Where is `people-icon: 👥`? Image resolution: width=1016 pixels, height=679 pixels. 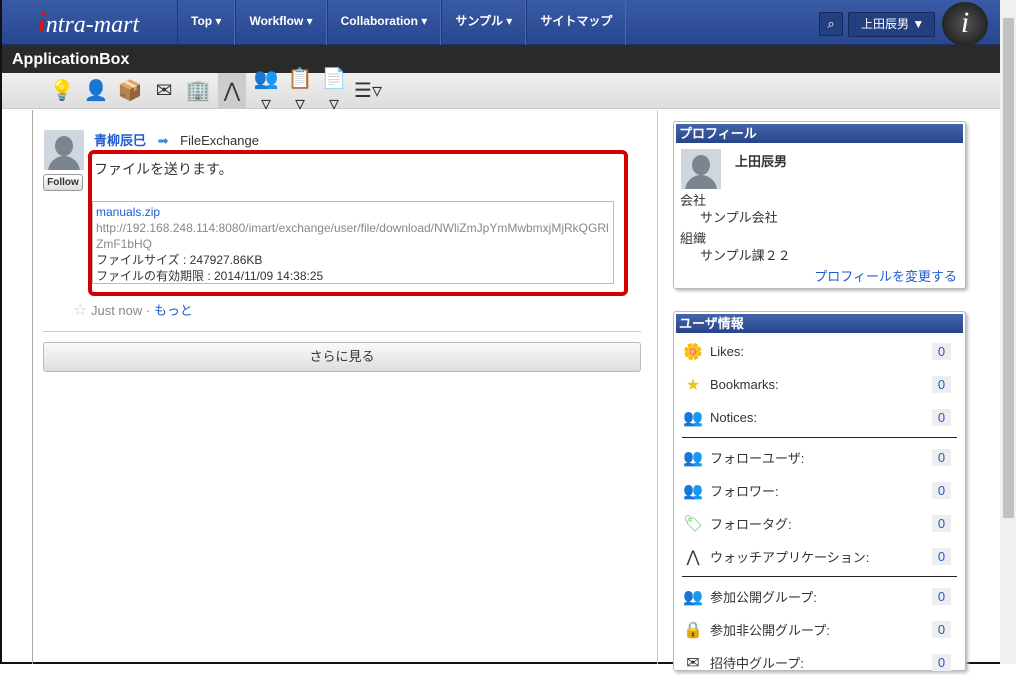
people-icon: 👥 is located at coordinates (693, 418).